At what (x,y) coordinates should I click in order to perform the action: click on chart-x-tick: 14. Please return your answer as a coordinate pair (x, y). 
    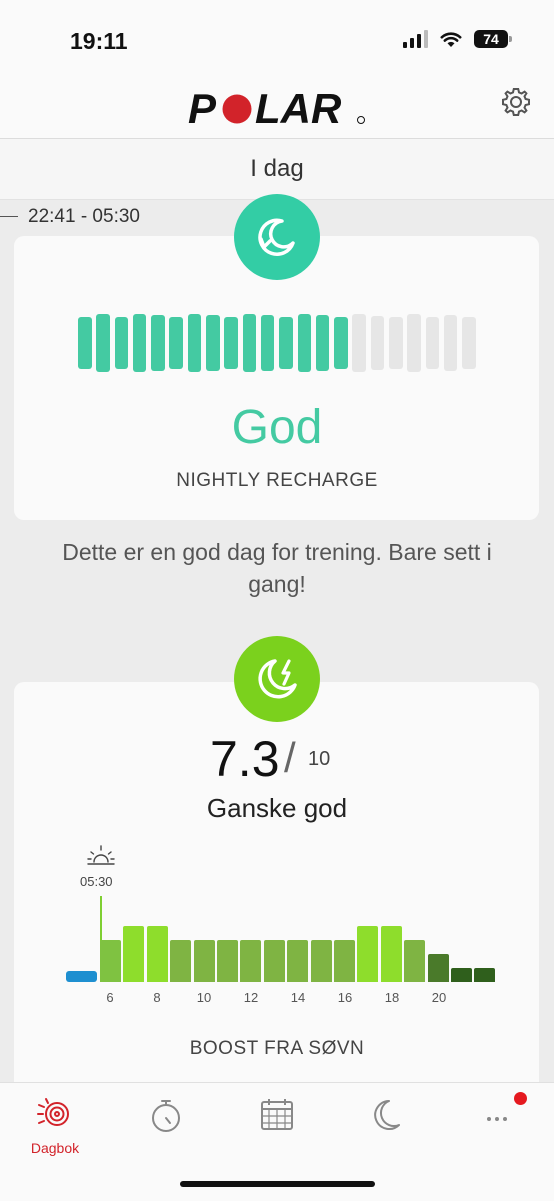
    Looking at the image, I should click on (298, 997).